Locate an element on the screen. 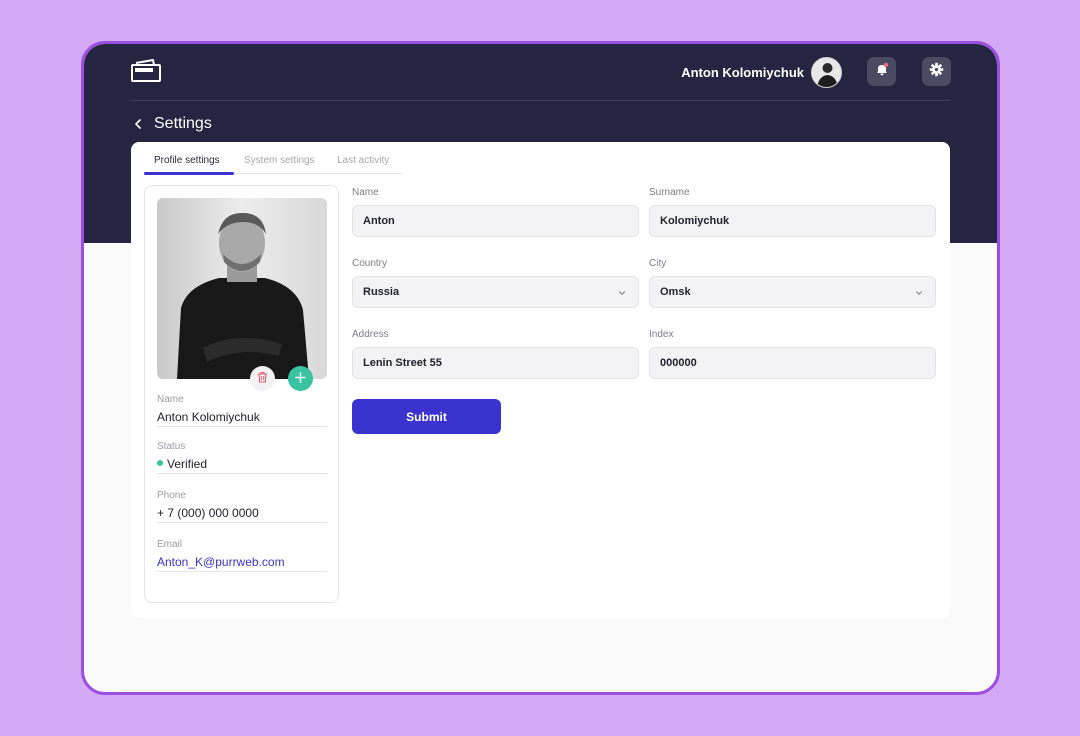 This screenshot has width=1080, height=736. trash-icon is located at coordinates (262, 379).